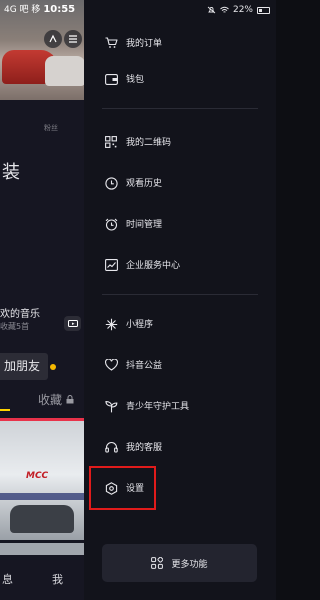 The width and height of the screenshot is (320, 600). I want to click on menu-icon, so click(73, 39).